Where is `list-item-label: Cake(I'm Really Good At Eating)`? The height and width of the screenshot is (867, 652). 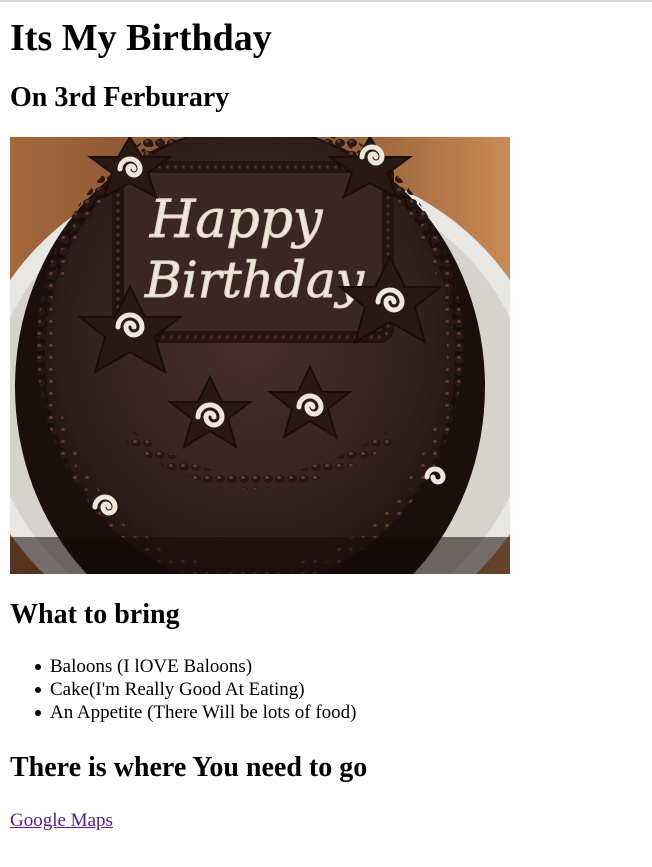
list-item-label: Cake(I'm Really Good At Eating) is located at coordinates (177, 689).